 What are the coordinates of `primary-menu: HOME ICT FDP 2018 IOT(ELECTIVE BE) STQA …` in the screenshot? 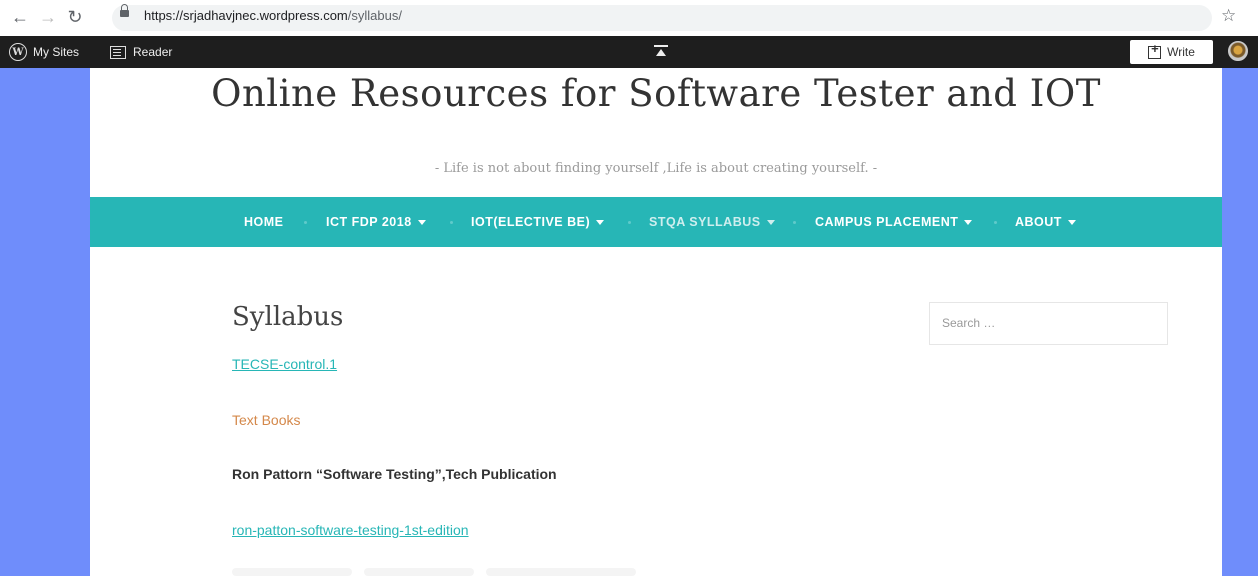 It's located at (656, 222).